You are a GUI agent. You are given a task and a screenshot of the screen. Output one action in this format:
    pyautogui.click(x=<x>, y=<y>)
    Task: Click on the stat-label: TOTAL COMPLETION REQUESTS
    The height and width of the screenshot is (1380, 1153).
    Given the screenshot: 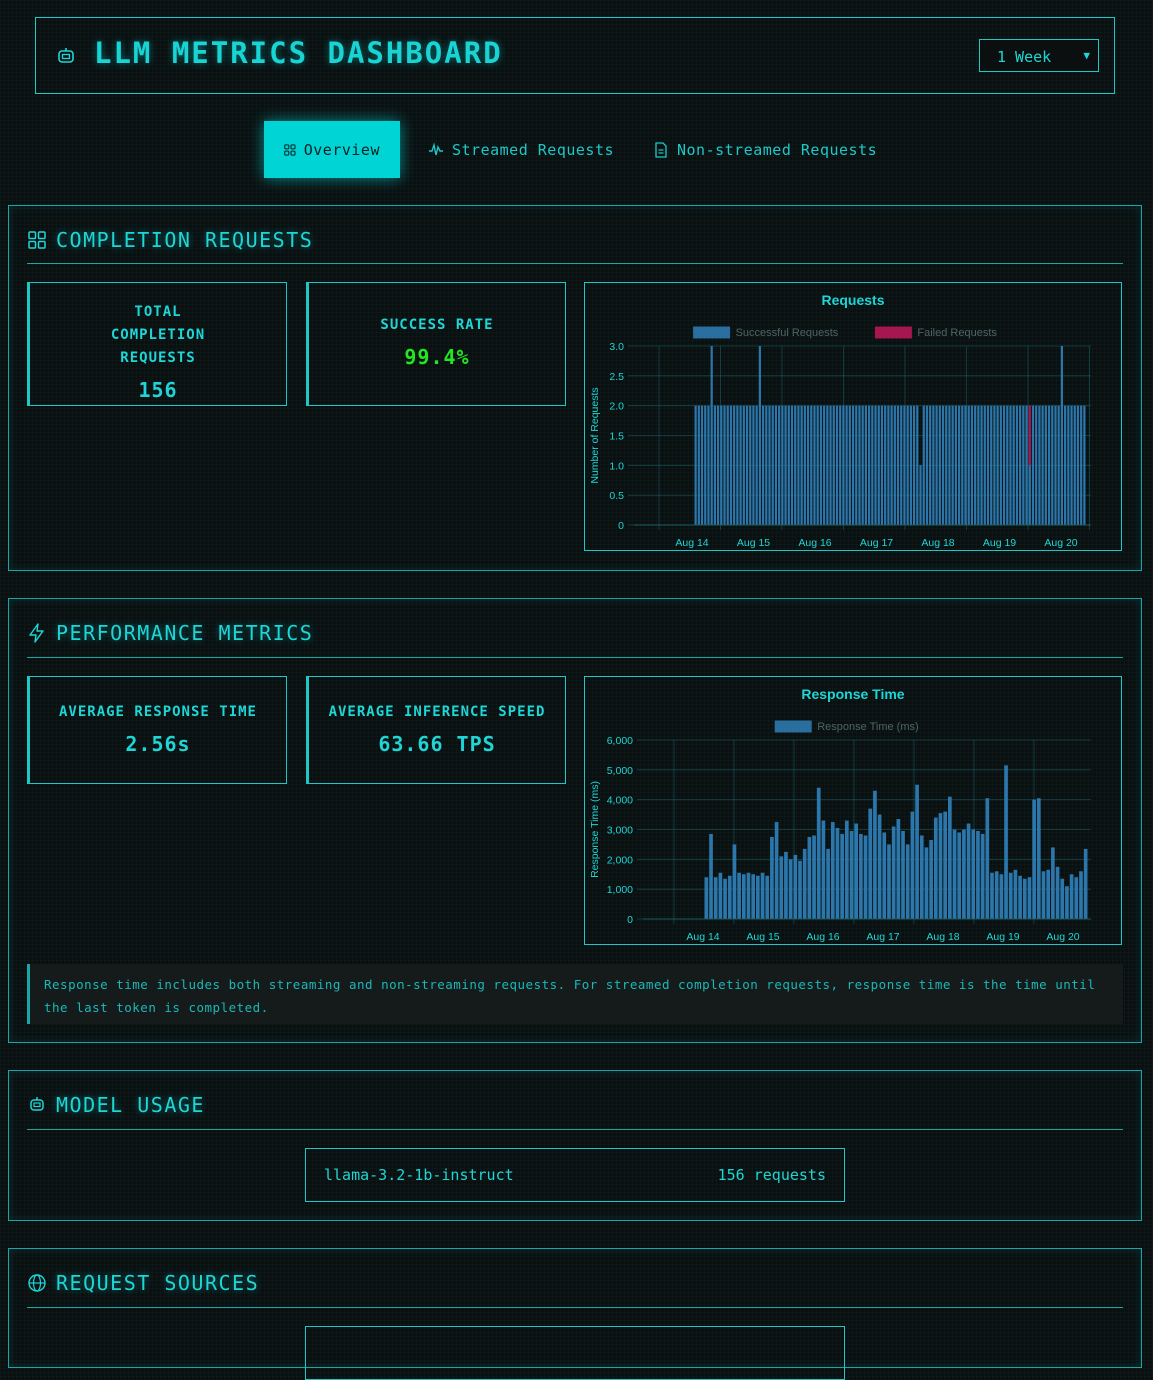 What is the action you would take?
    pyautogui.click(x=158, y=335)
    